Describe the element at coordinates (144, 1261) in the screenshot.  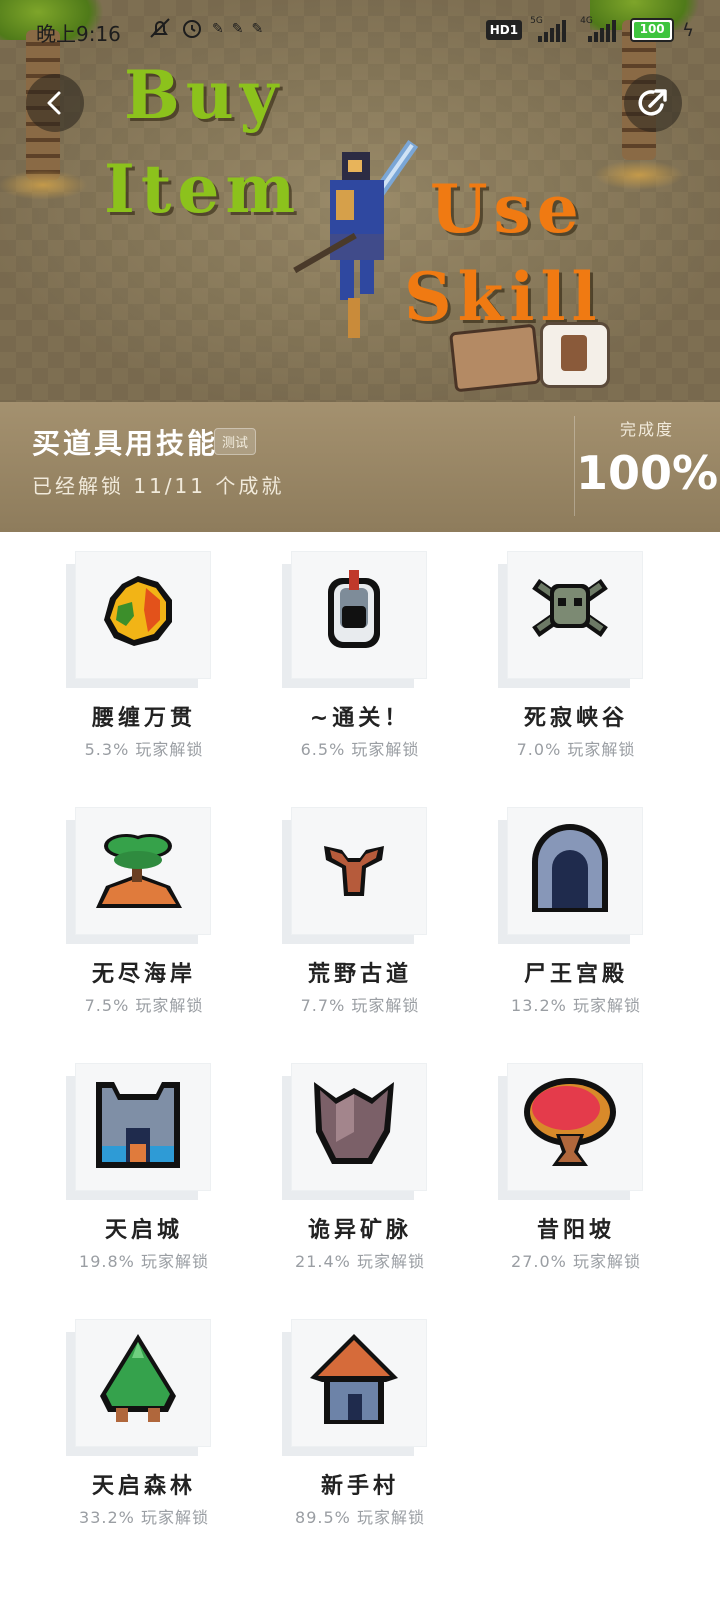
I see `achievement-unlock-rate: 19.8% 玩家解锁` at that location.